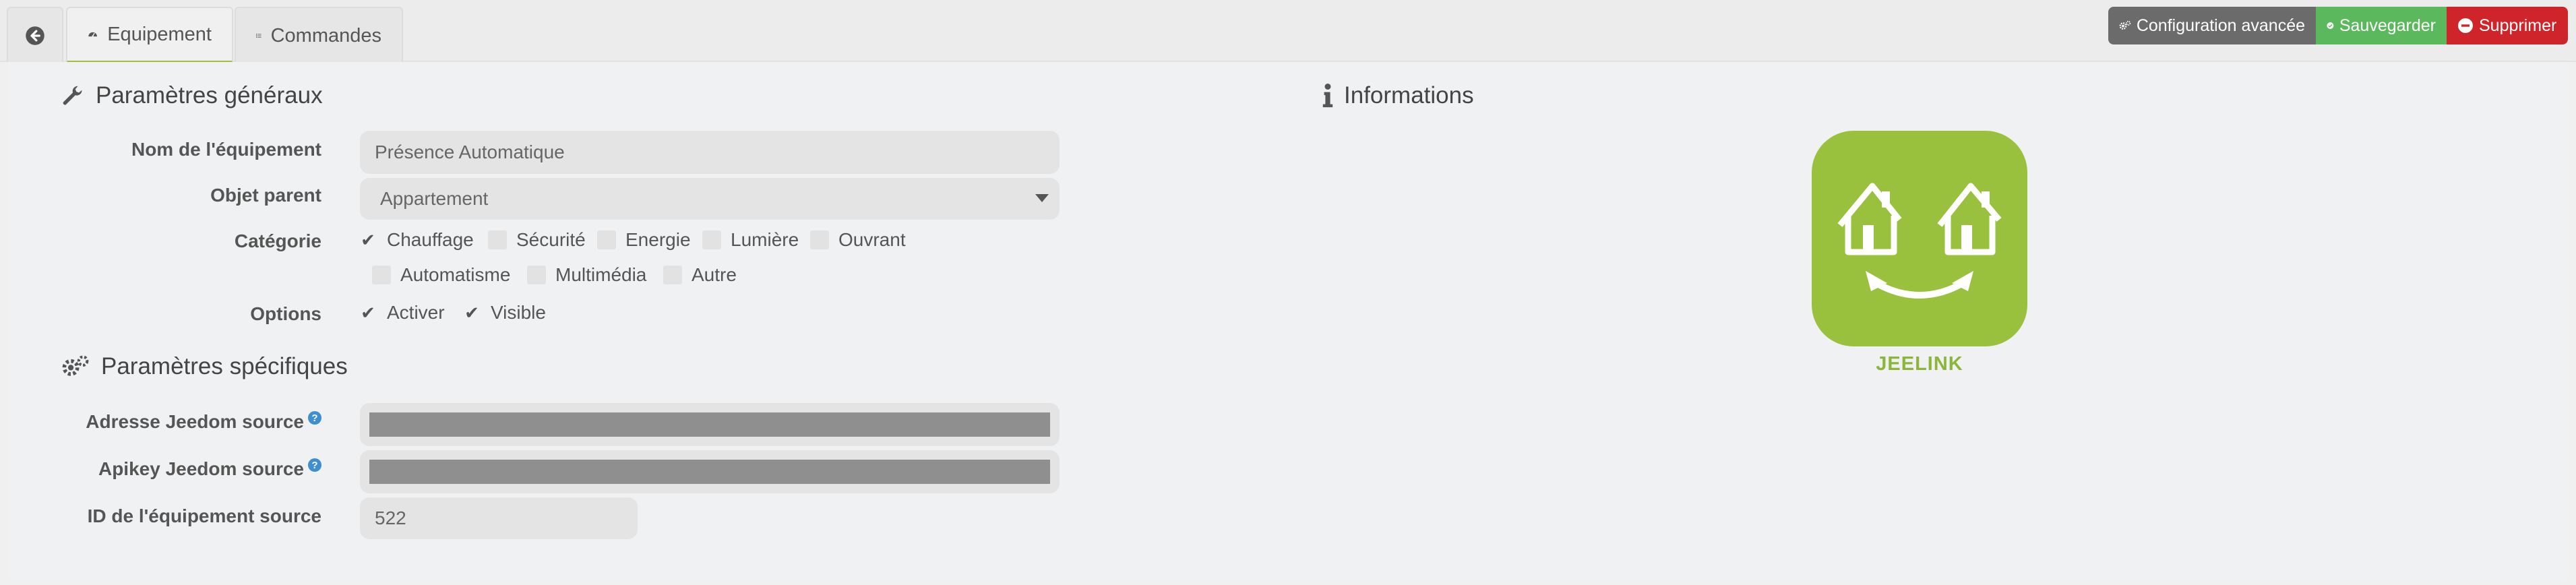 The width and height of the screenshot is (2576, 585). I want to click on logo-caption: JEELINK, so click(1919, 364).